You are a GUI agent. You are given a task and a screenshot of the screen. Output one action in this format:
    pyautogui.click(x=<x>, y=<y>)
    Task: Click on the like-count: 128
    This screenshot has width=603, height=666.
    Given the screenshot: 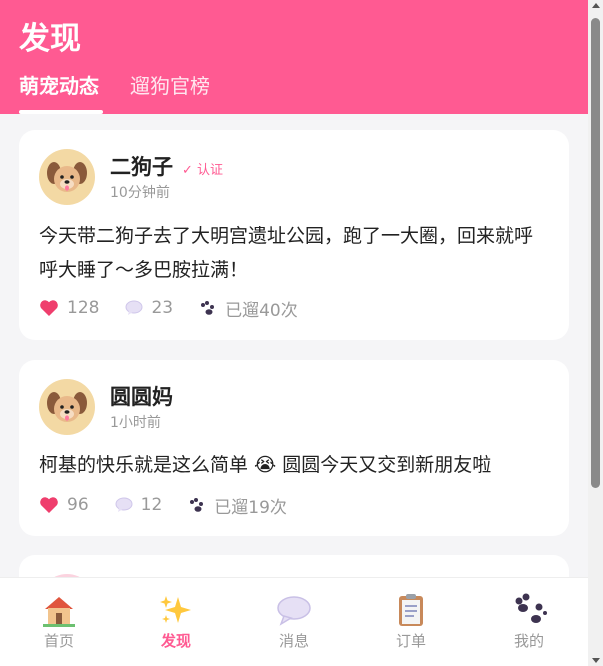 What is the action you would take?
    pyautogui.click(x=83, y=308)
    